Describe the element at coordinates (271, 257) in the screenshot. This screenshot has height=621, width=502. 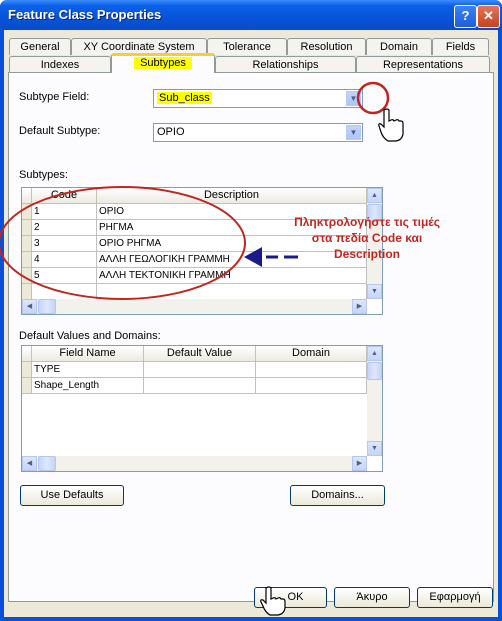
I see `arrow-left-icon` at that location.